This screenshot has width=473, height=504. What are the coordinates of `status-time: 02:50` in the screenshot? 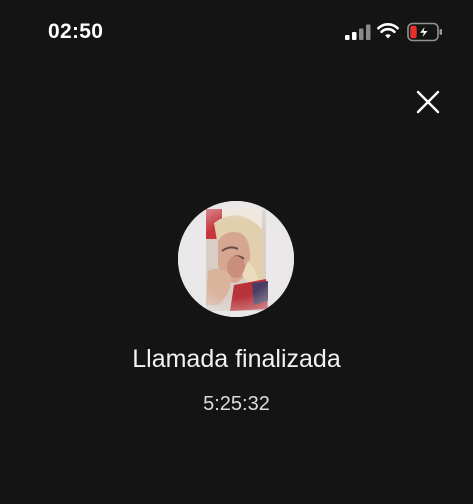 It's located at (76, 31).